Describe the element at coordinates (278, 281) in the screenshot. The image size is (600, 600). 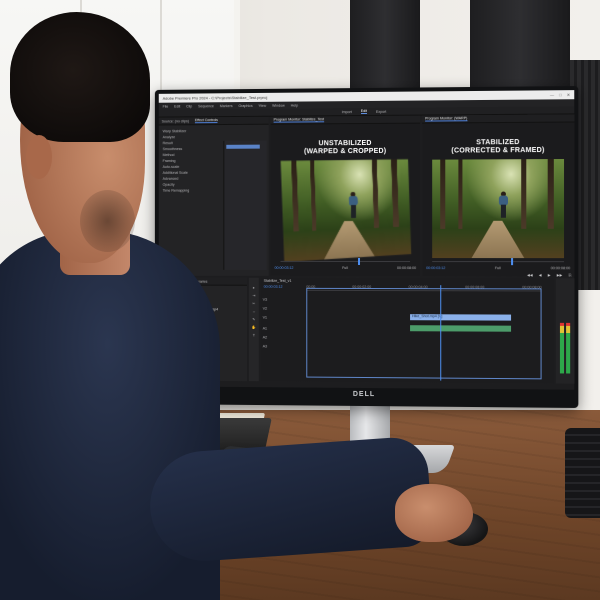
I see `sequence-name: Stabilize_Test_v1` at that location.